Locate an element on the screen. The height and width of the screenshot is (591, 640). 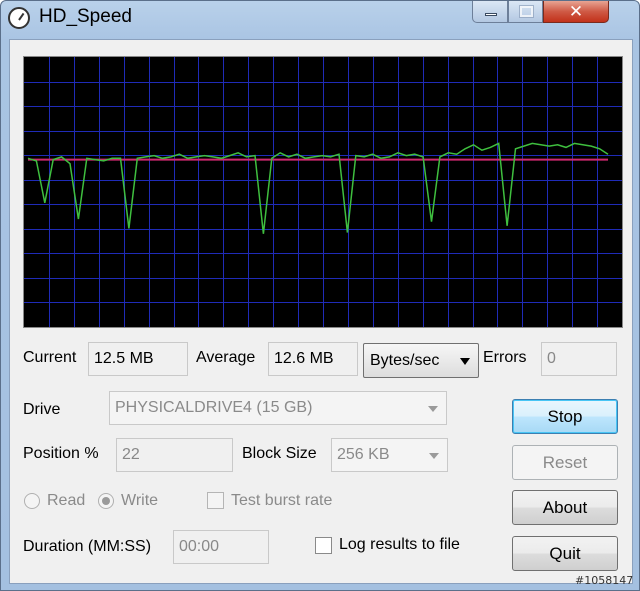
units-selected: Bytes/sec is located at coordinates (405, 360).